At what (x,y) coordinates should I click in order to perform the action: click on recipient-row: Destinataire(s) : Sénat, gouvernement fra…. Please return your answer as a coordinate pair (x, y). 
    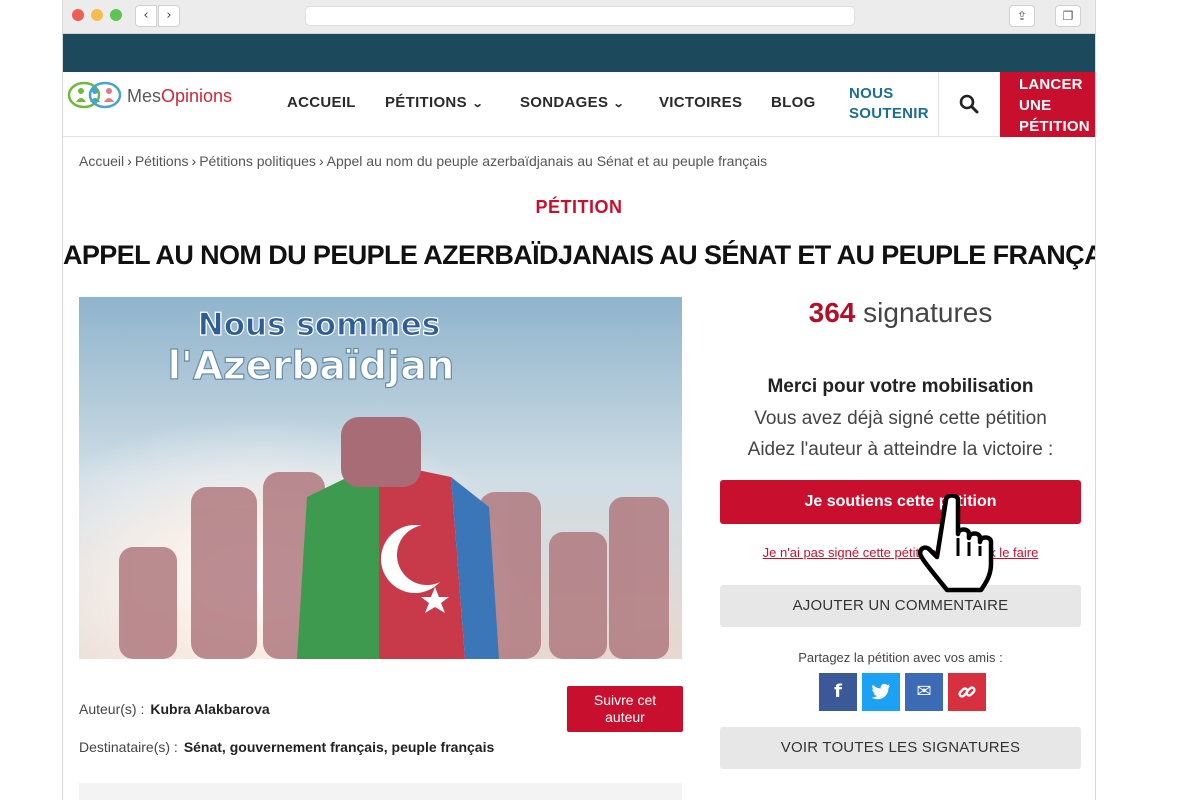
    Looking at the image, I should click on (287, 747).